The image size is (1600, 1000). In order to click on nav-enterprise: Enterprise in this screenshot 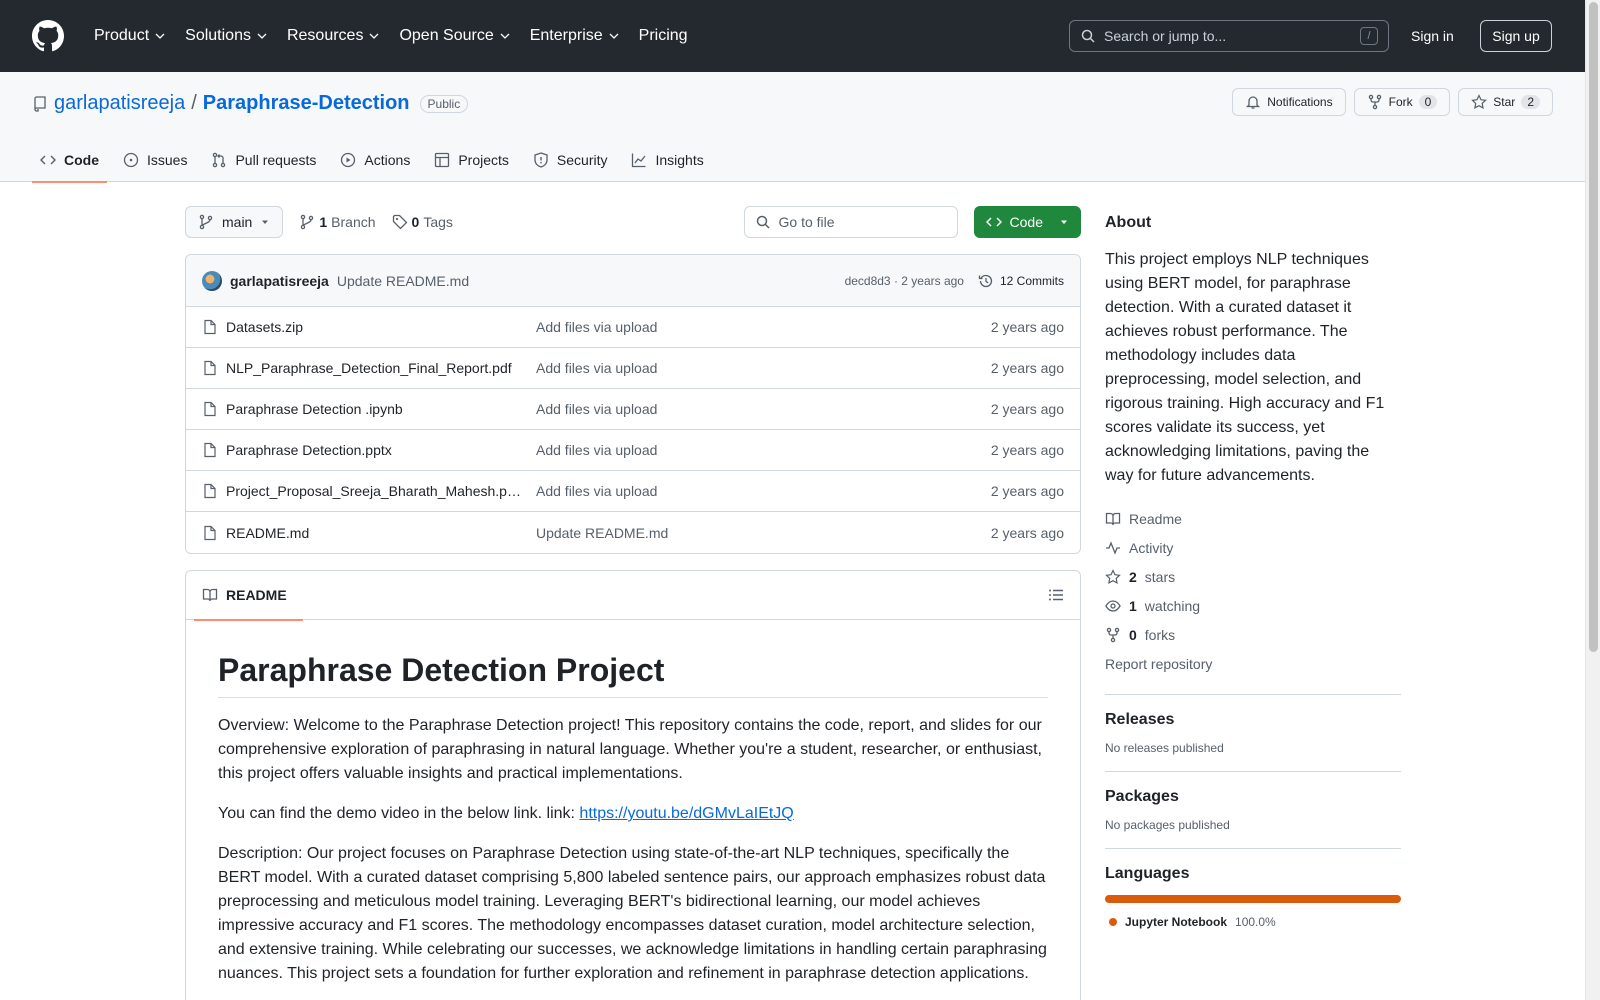, I will do `click(574, 36)`.